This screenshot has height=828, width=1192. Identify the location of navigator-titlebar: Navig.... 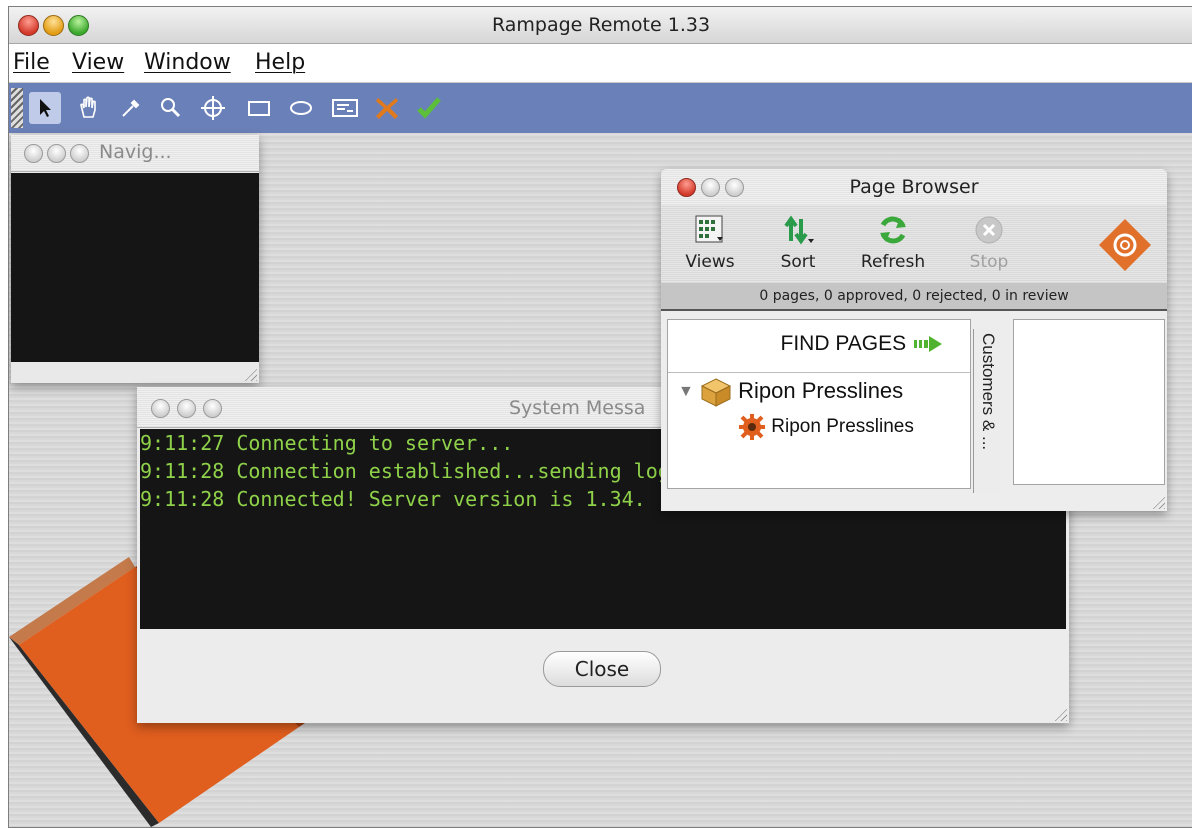
(135, 153).